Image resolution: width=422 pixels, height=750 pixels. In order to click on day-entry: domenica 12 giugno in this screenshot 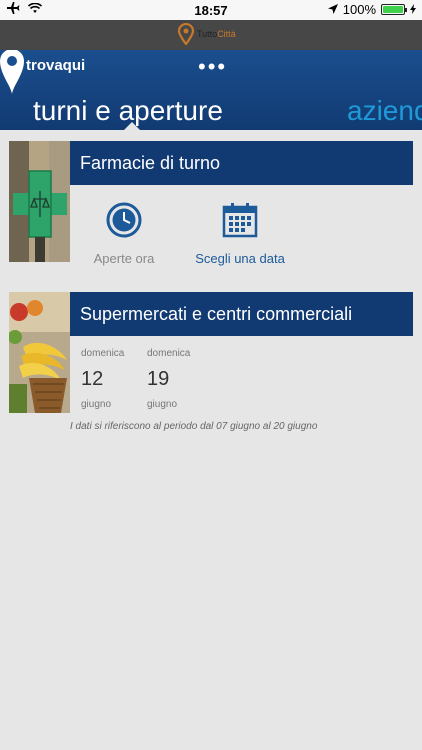, I will do `click(111, 379)`.